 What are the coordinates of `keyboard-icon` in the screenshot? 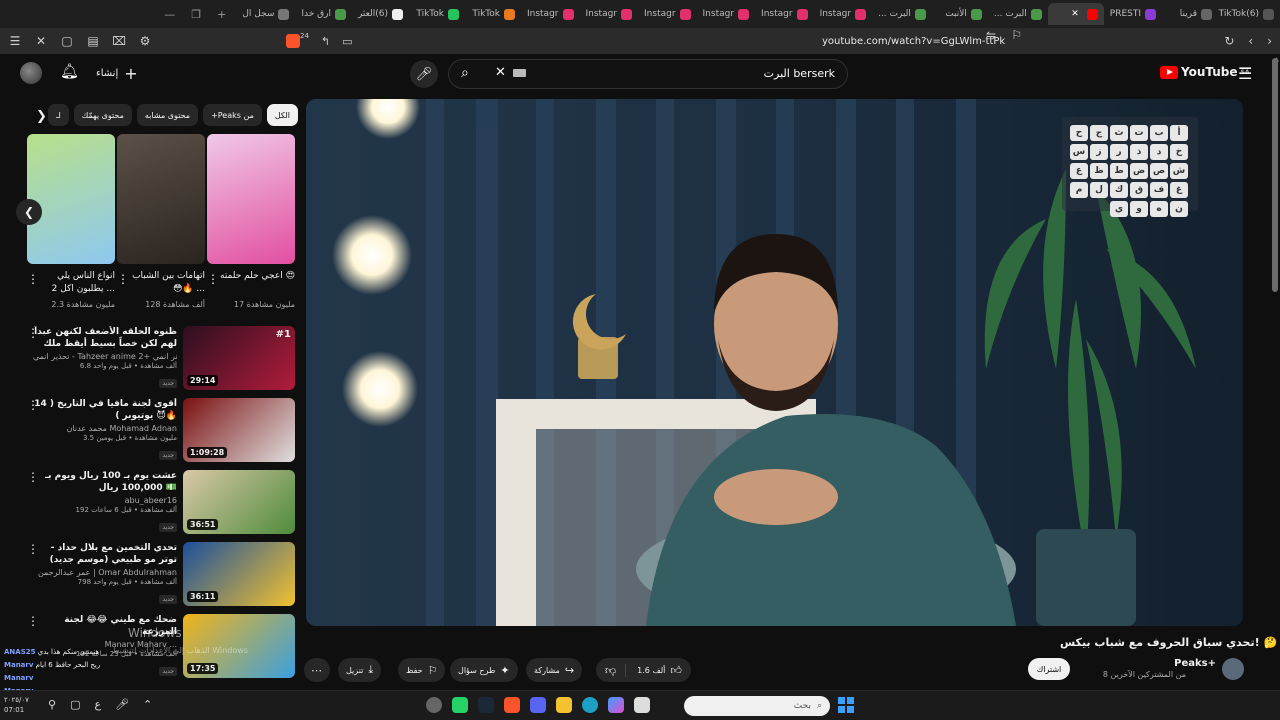 It's located at (519, 73).